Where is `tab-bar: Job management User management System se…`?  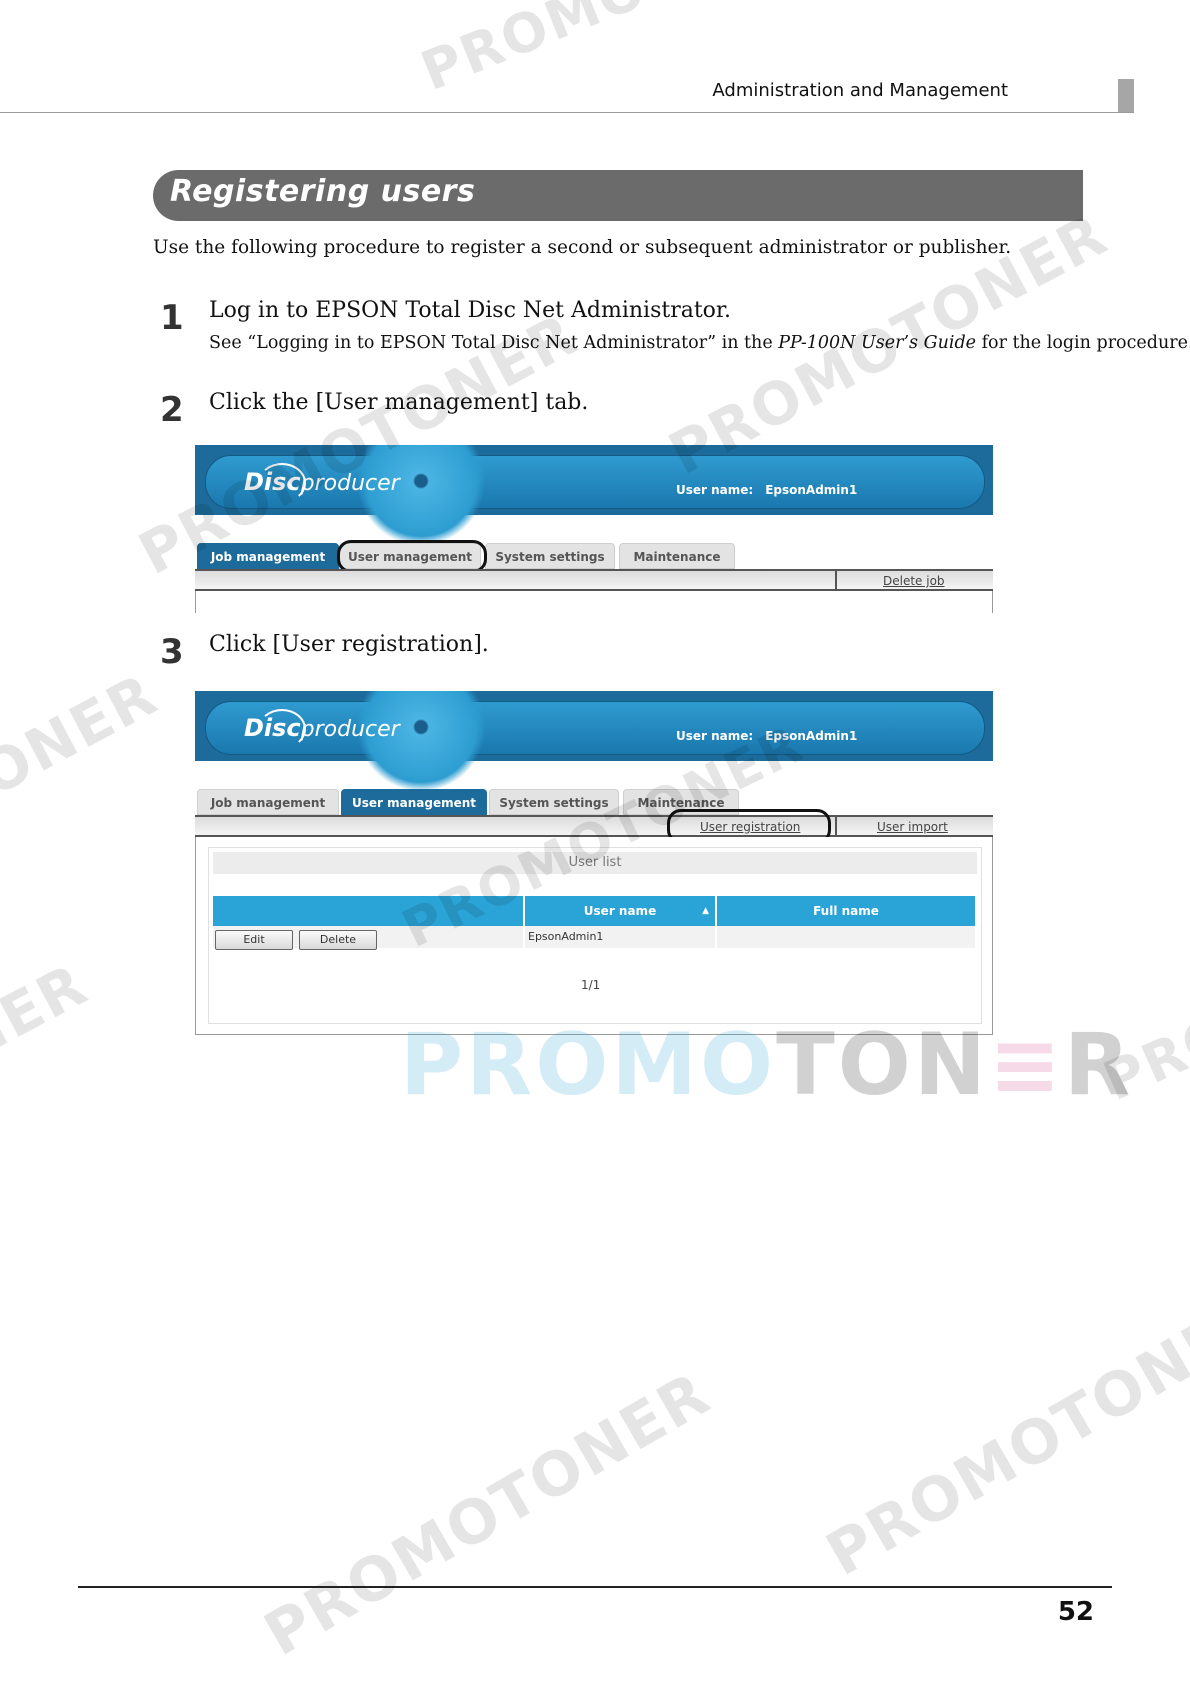
tab-bar: Job management User management System se… is located at coordinates (594, 556).